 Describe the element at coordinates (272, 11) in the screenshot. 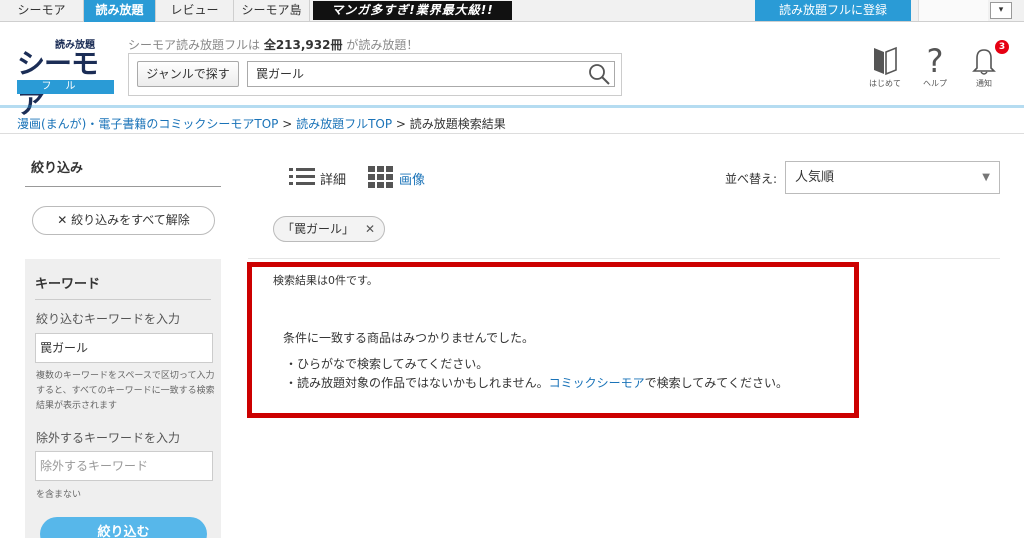

I see `tab-seymour-island: シーモア島` at that location.